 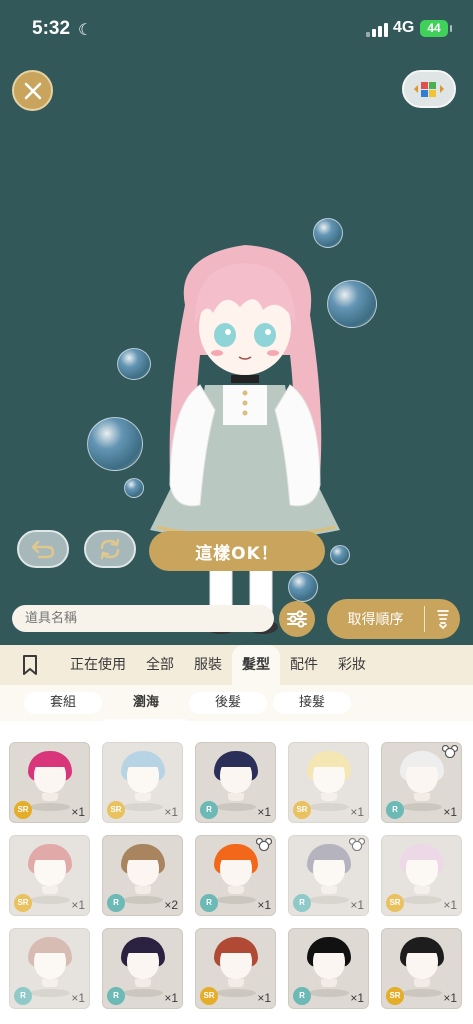 I want to click on palette-icon, so click(x=429, y=89).